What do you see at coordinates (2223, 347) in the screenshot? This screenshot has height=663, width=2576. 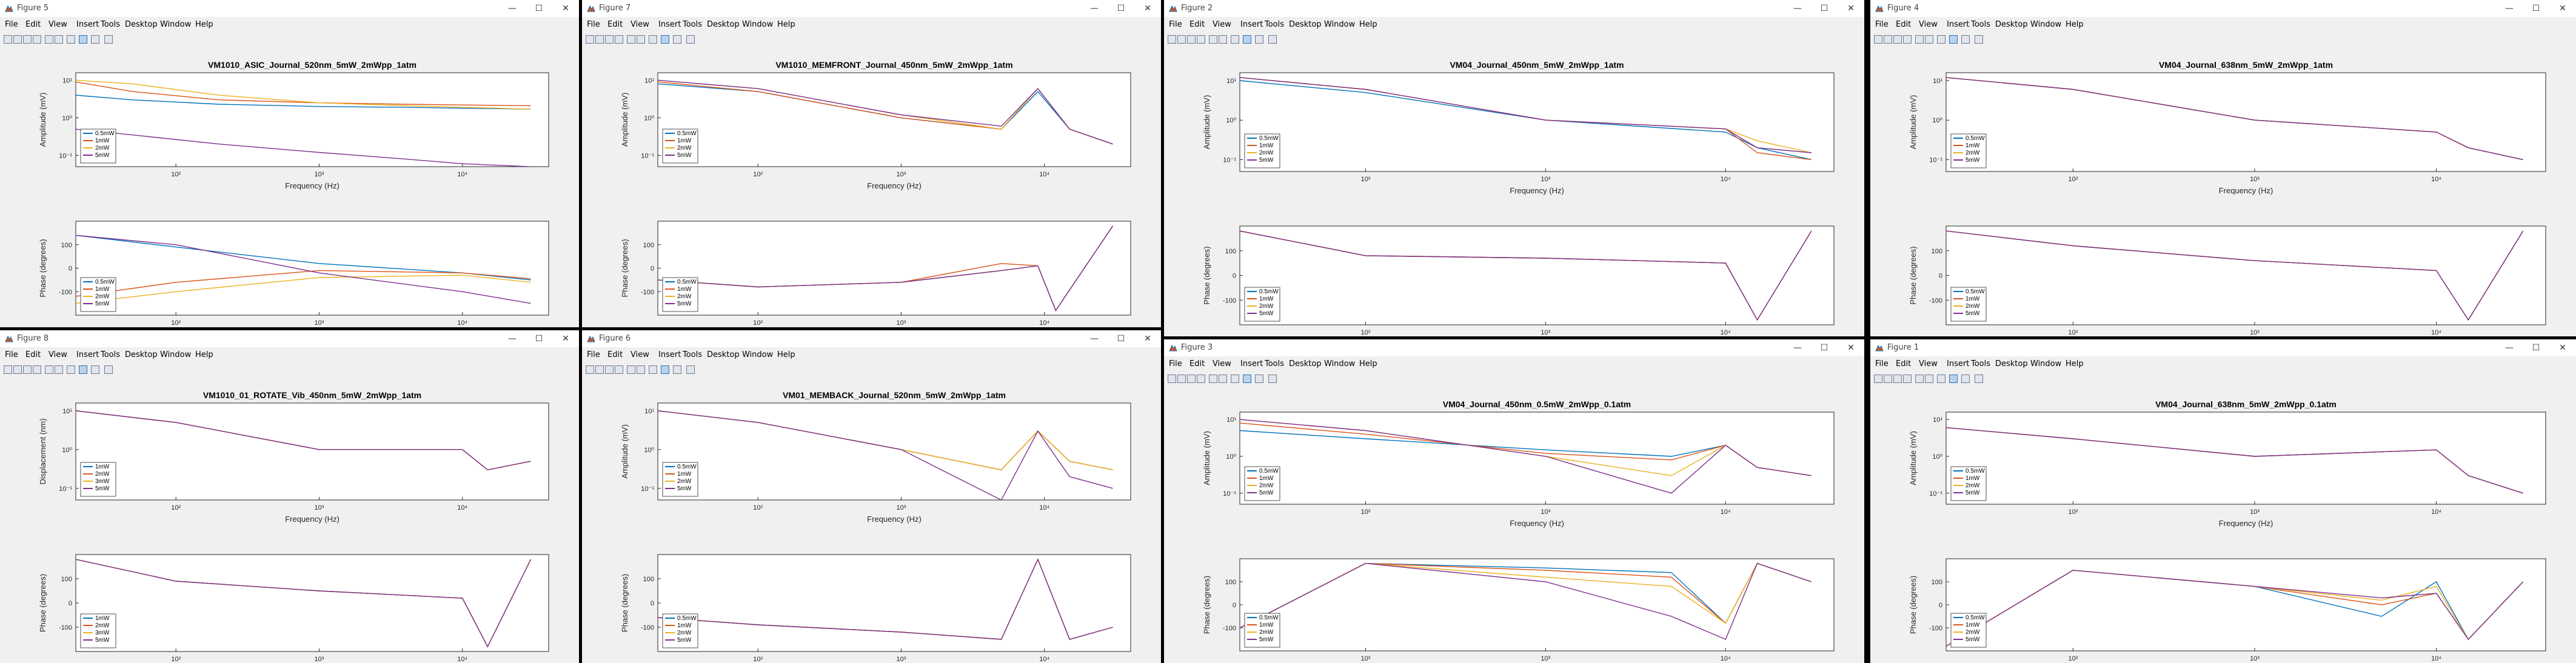 I see `title-bar: Figure 1 — ☐ ✕` at bounding box center [2223, 347].